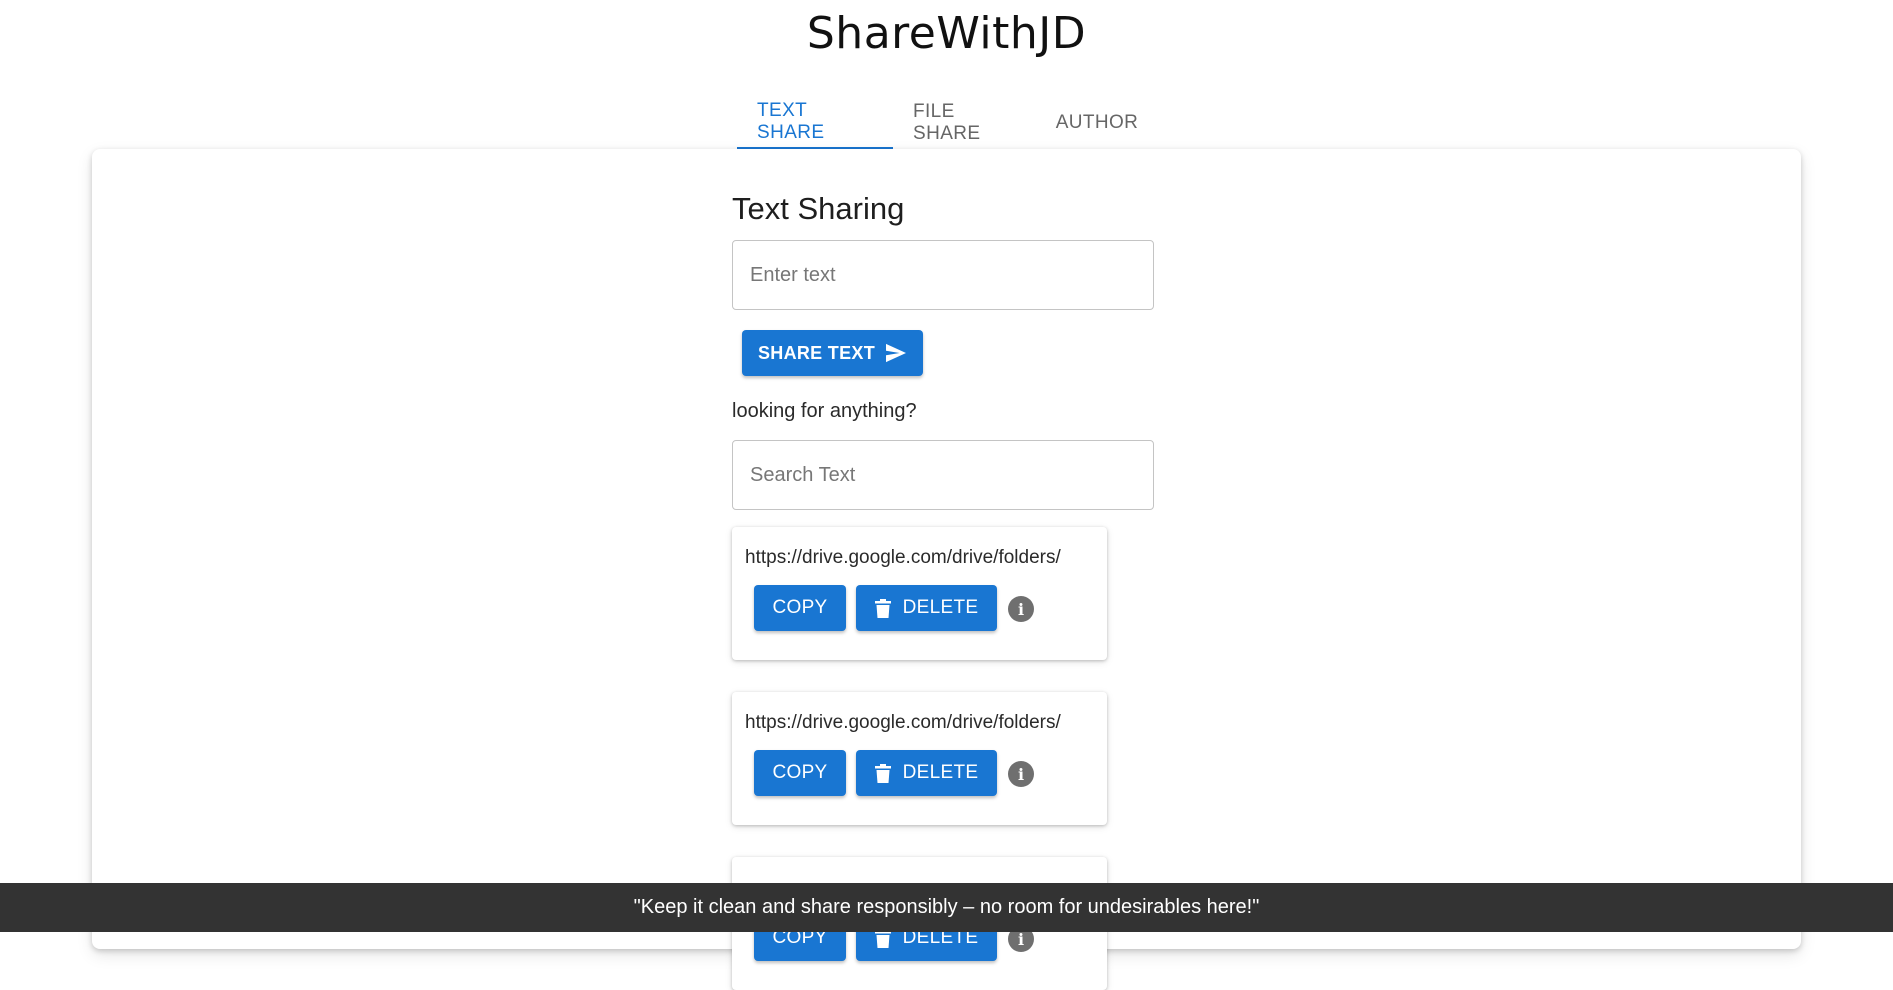 This screenshot has height=990, width=1893. I want to click on search-field, so click(943, 475).